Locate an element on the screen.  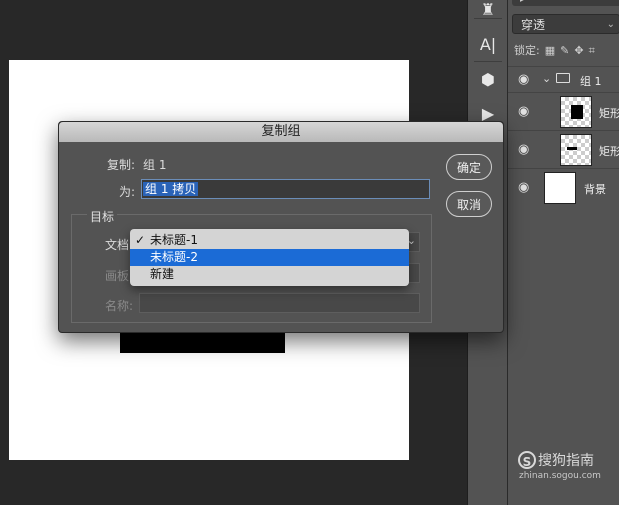
layer-row-group: ◉ ⌄ 组 1 is located at coordinates (563, 79).